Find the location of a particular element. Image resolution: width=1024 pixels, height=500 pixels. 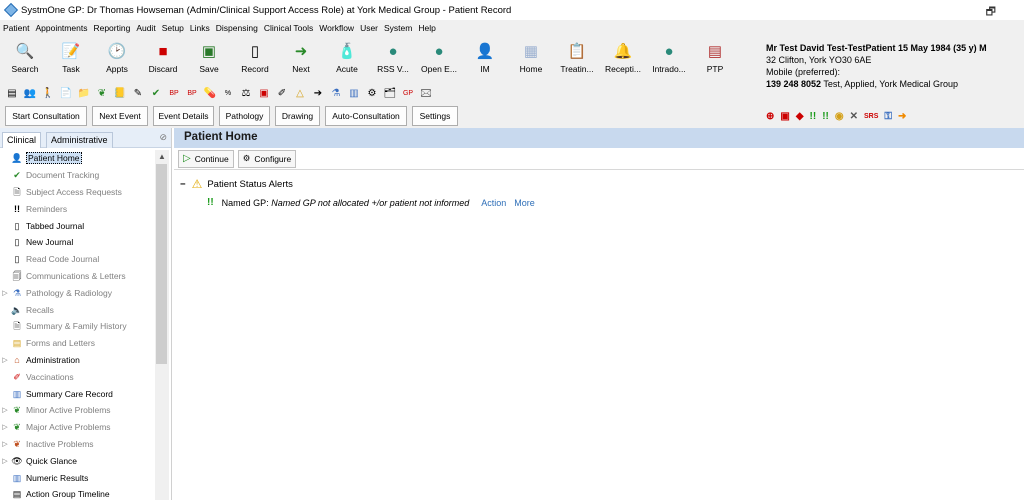

nav-scrollbar: ▲ is located at coordinates (162, 325).